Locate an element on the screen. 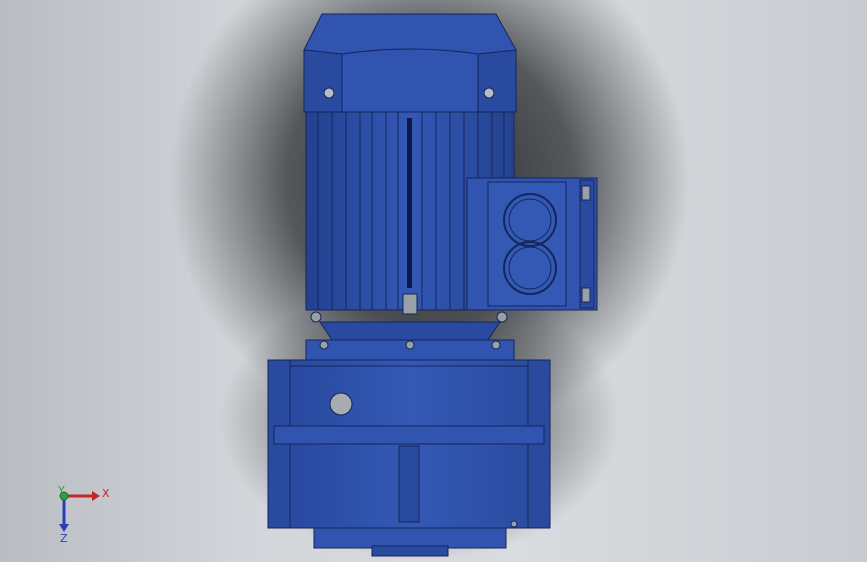 Image resolution: width=867 pixels, height=562 pixels. oil-plug-icon is located at coordinates (341, 404).